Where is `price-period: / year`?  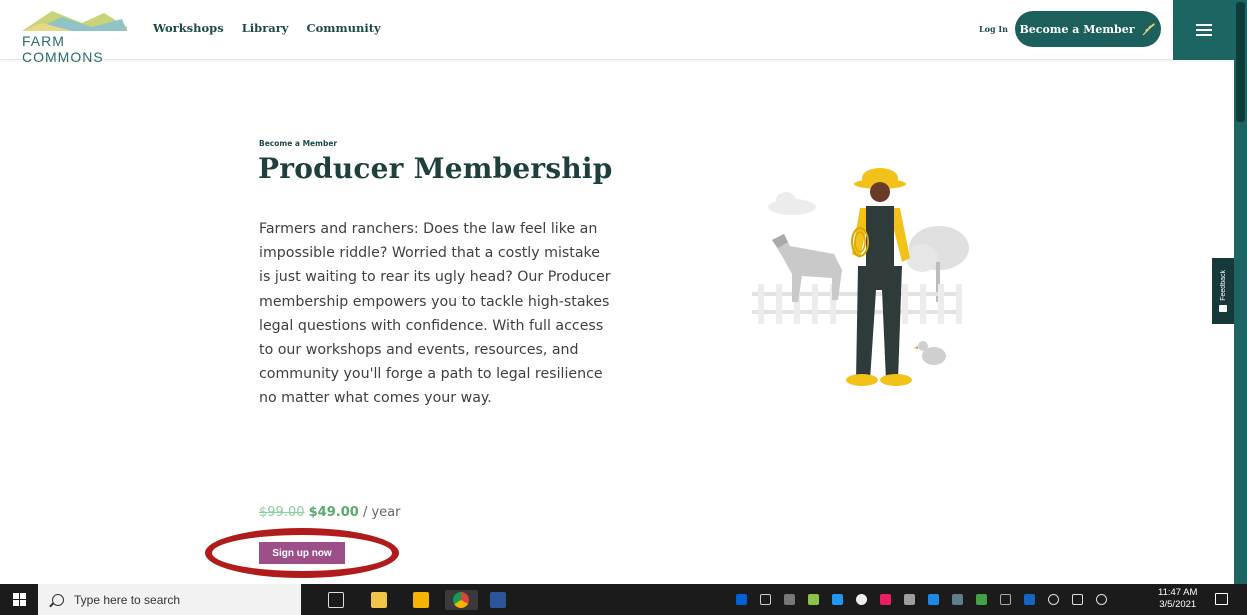
price-period: / year is located at coordinates (381, 512).